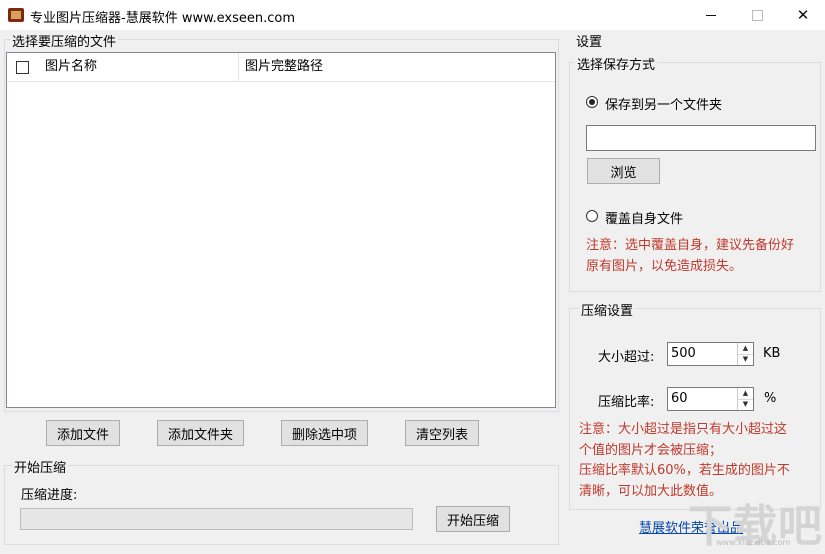 This screenshot has width=825, height=554. I want to click on size-threshold-value: 500, so click(683, 353).